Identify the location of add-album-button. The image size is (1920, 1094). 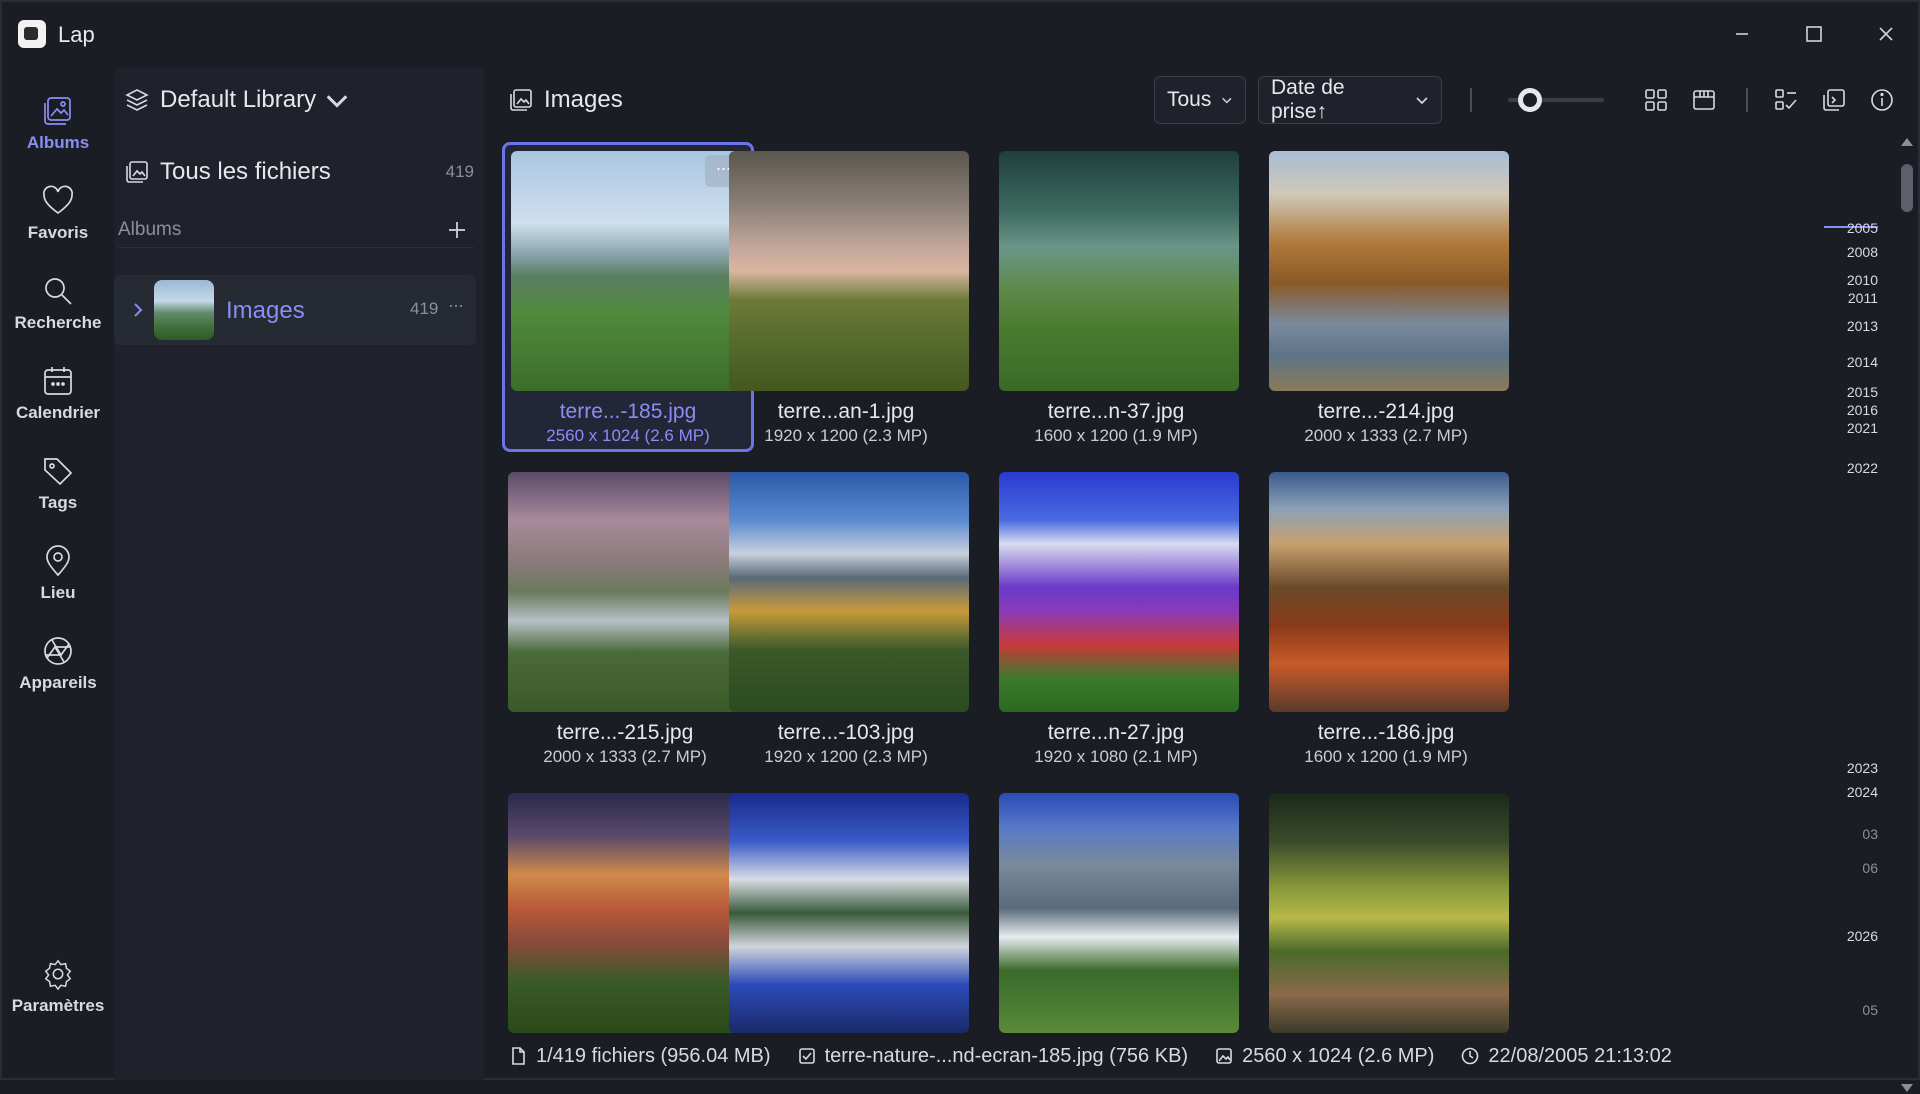
(457, 230).